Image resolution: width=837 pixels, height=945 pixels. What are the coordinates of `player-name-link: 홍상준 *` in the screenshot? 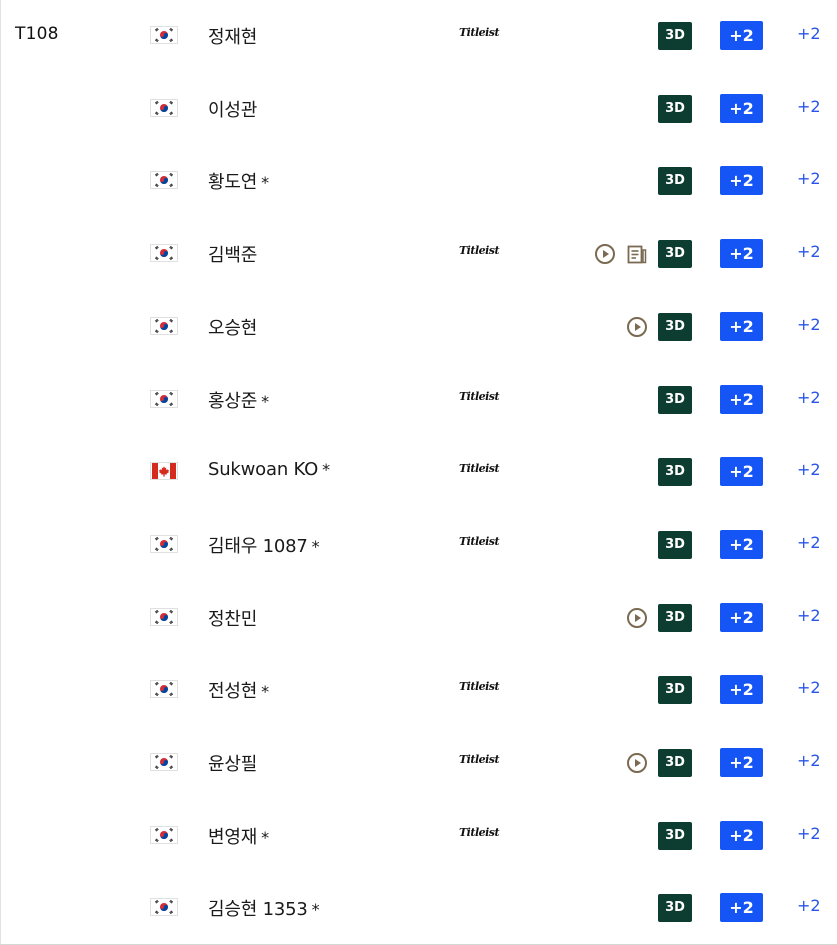 It's located at (238, 400).